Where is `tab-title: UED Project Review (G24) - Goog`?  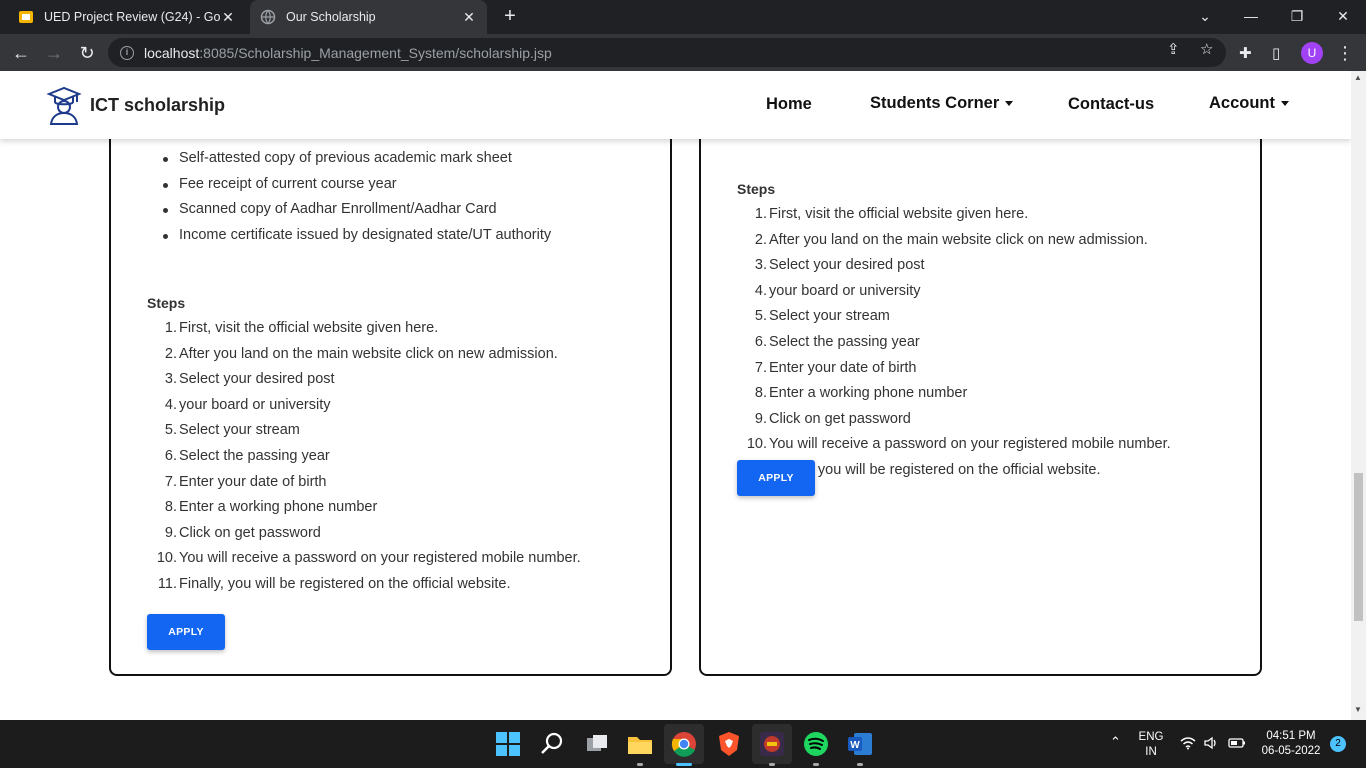
tab-title: UED Project Review (G24) - Goog is located at coordinates (132, 17).